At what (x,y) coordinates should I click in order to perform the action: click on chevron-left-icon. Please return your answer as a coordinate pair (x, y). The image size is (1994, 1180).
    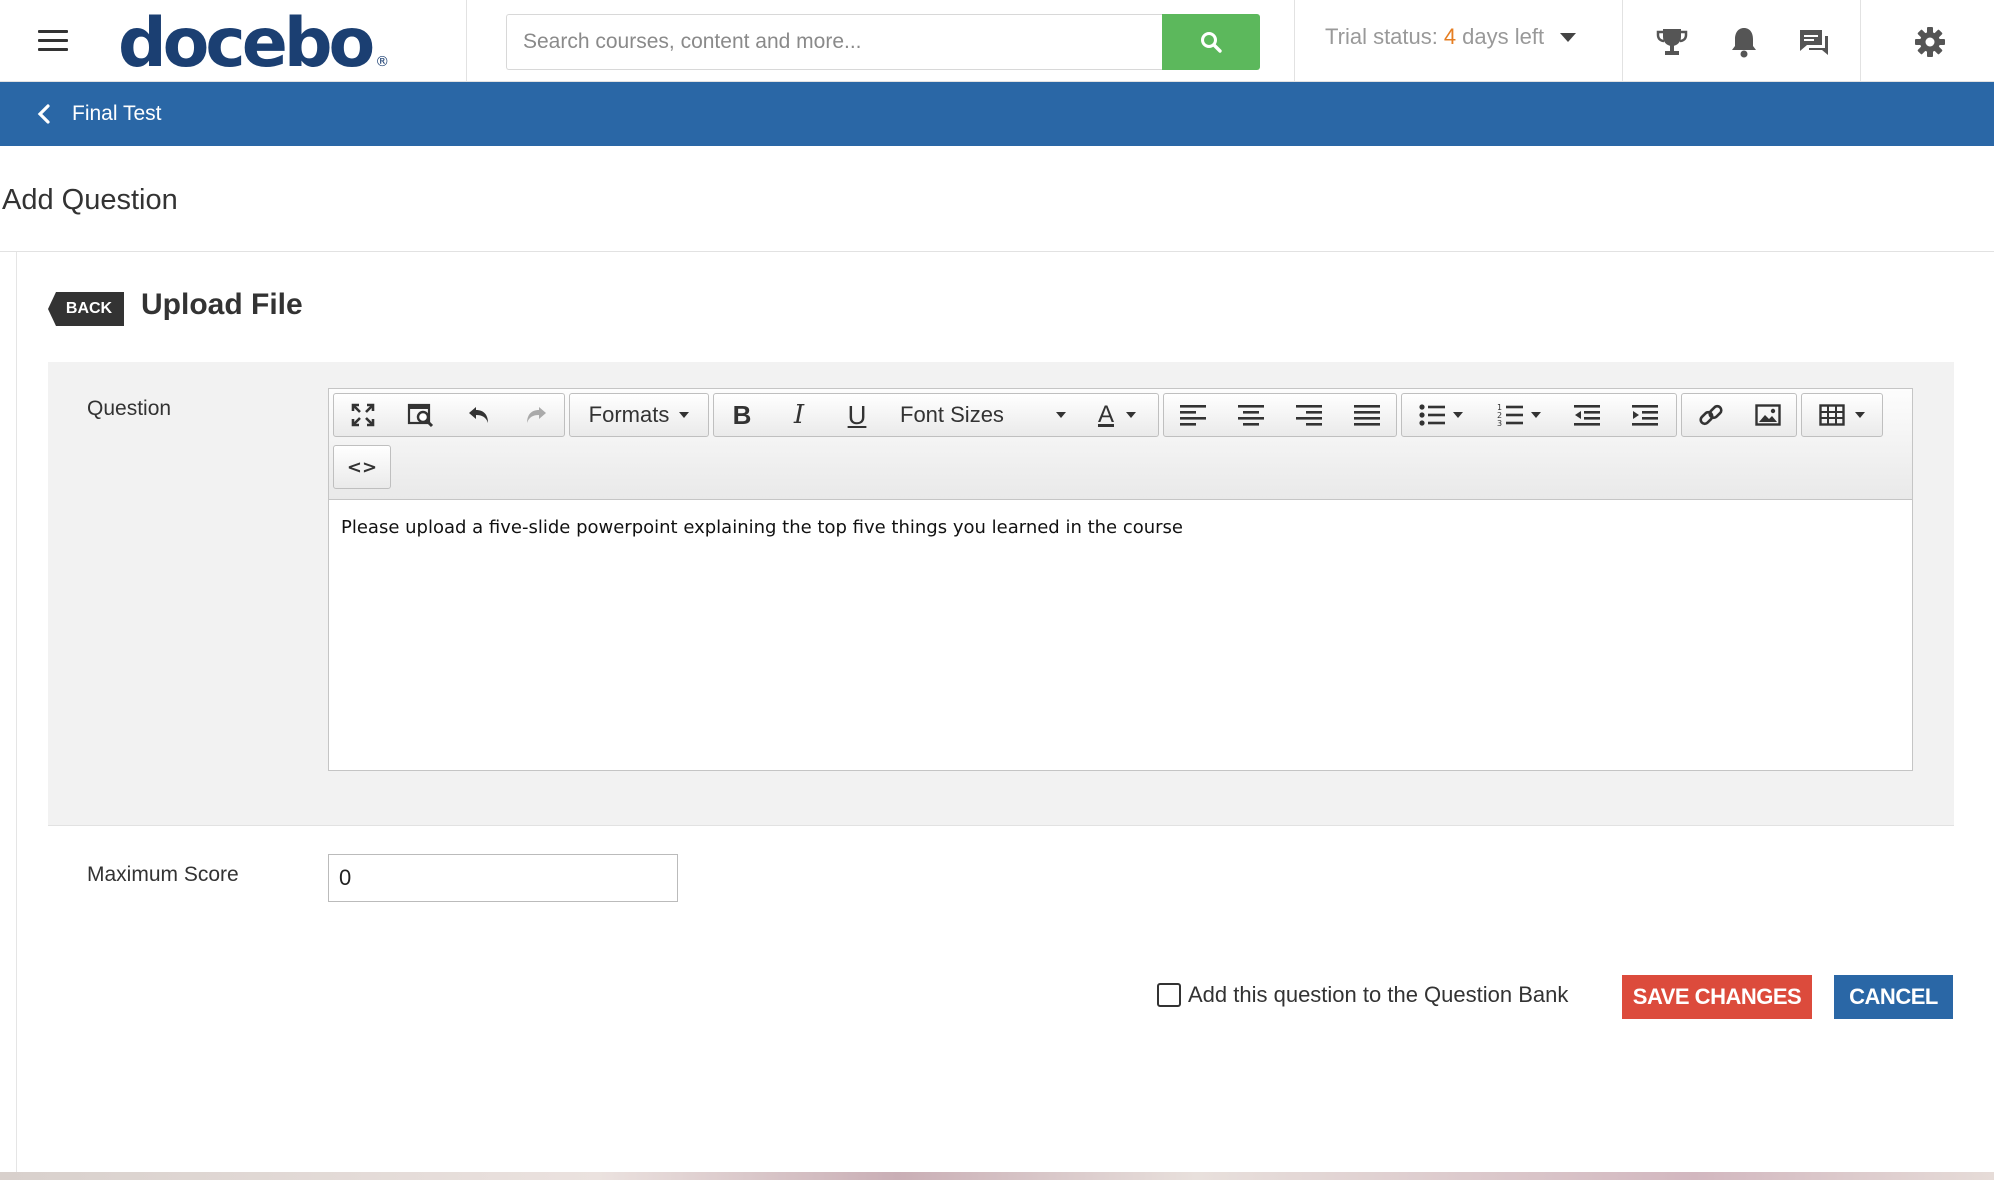
    Looking at the image, I should click on (43, 114).